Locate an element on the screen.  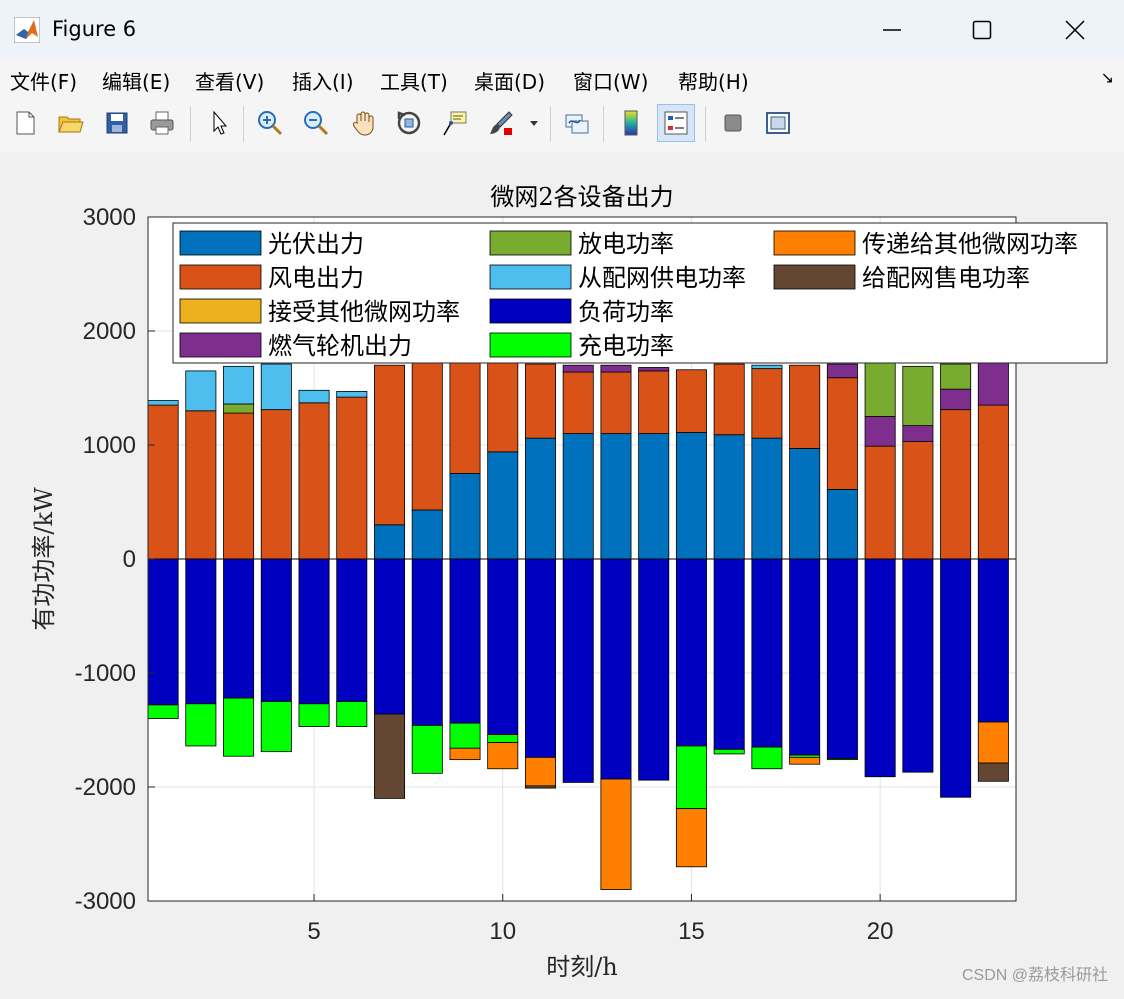
menu-edit: 编辑(E) is located at coordinates (136, 80).